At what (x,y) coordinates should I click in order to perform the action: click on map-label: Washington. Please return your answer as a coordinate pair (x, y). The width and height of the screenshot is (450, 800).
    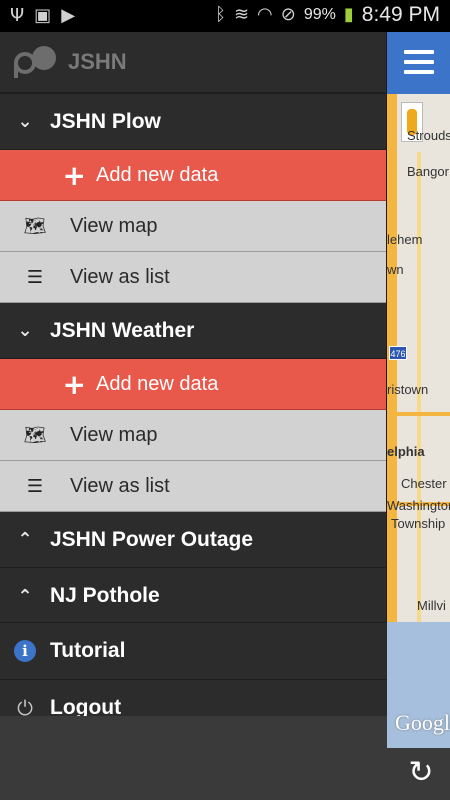
    Looking at the image, I should click on (418, 505).